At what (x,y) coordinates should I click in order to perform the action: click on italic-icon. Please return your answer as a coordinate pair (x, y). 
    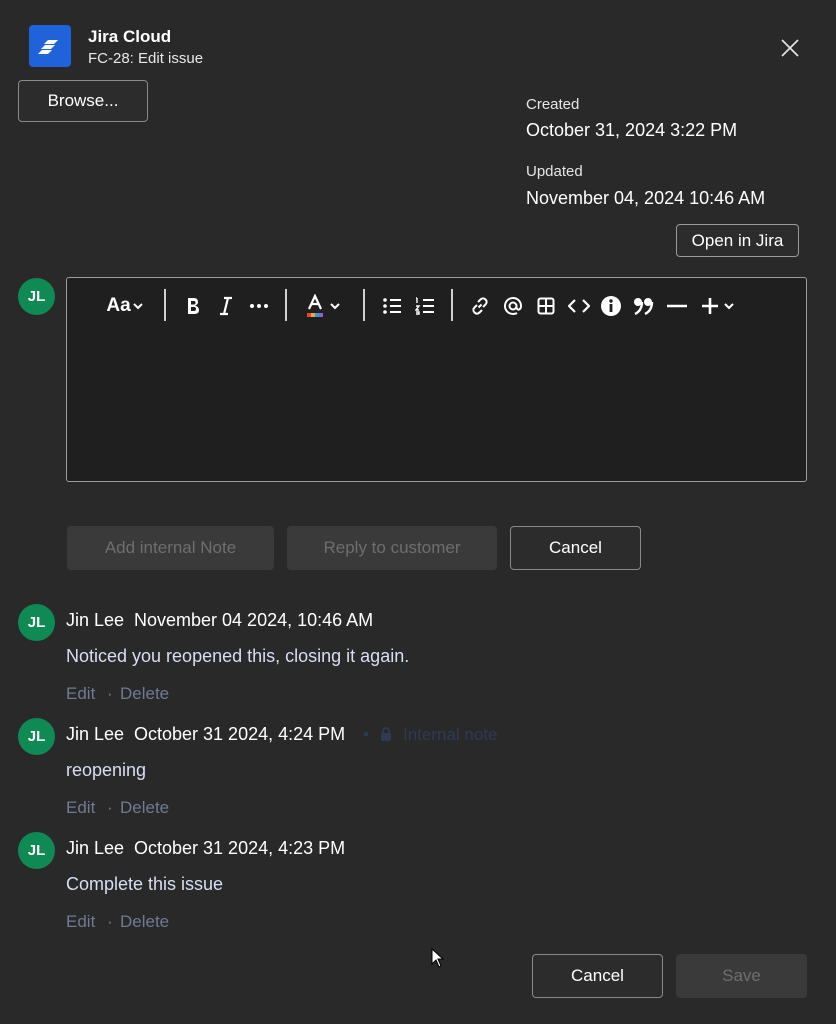
    Looking at the image, I should click on (226, 306).